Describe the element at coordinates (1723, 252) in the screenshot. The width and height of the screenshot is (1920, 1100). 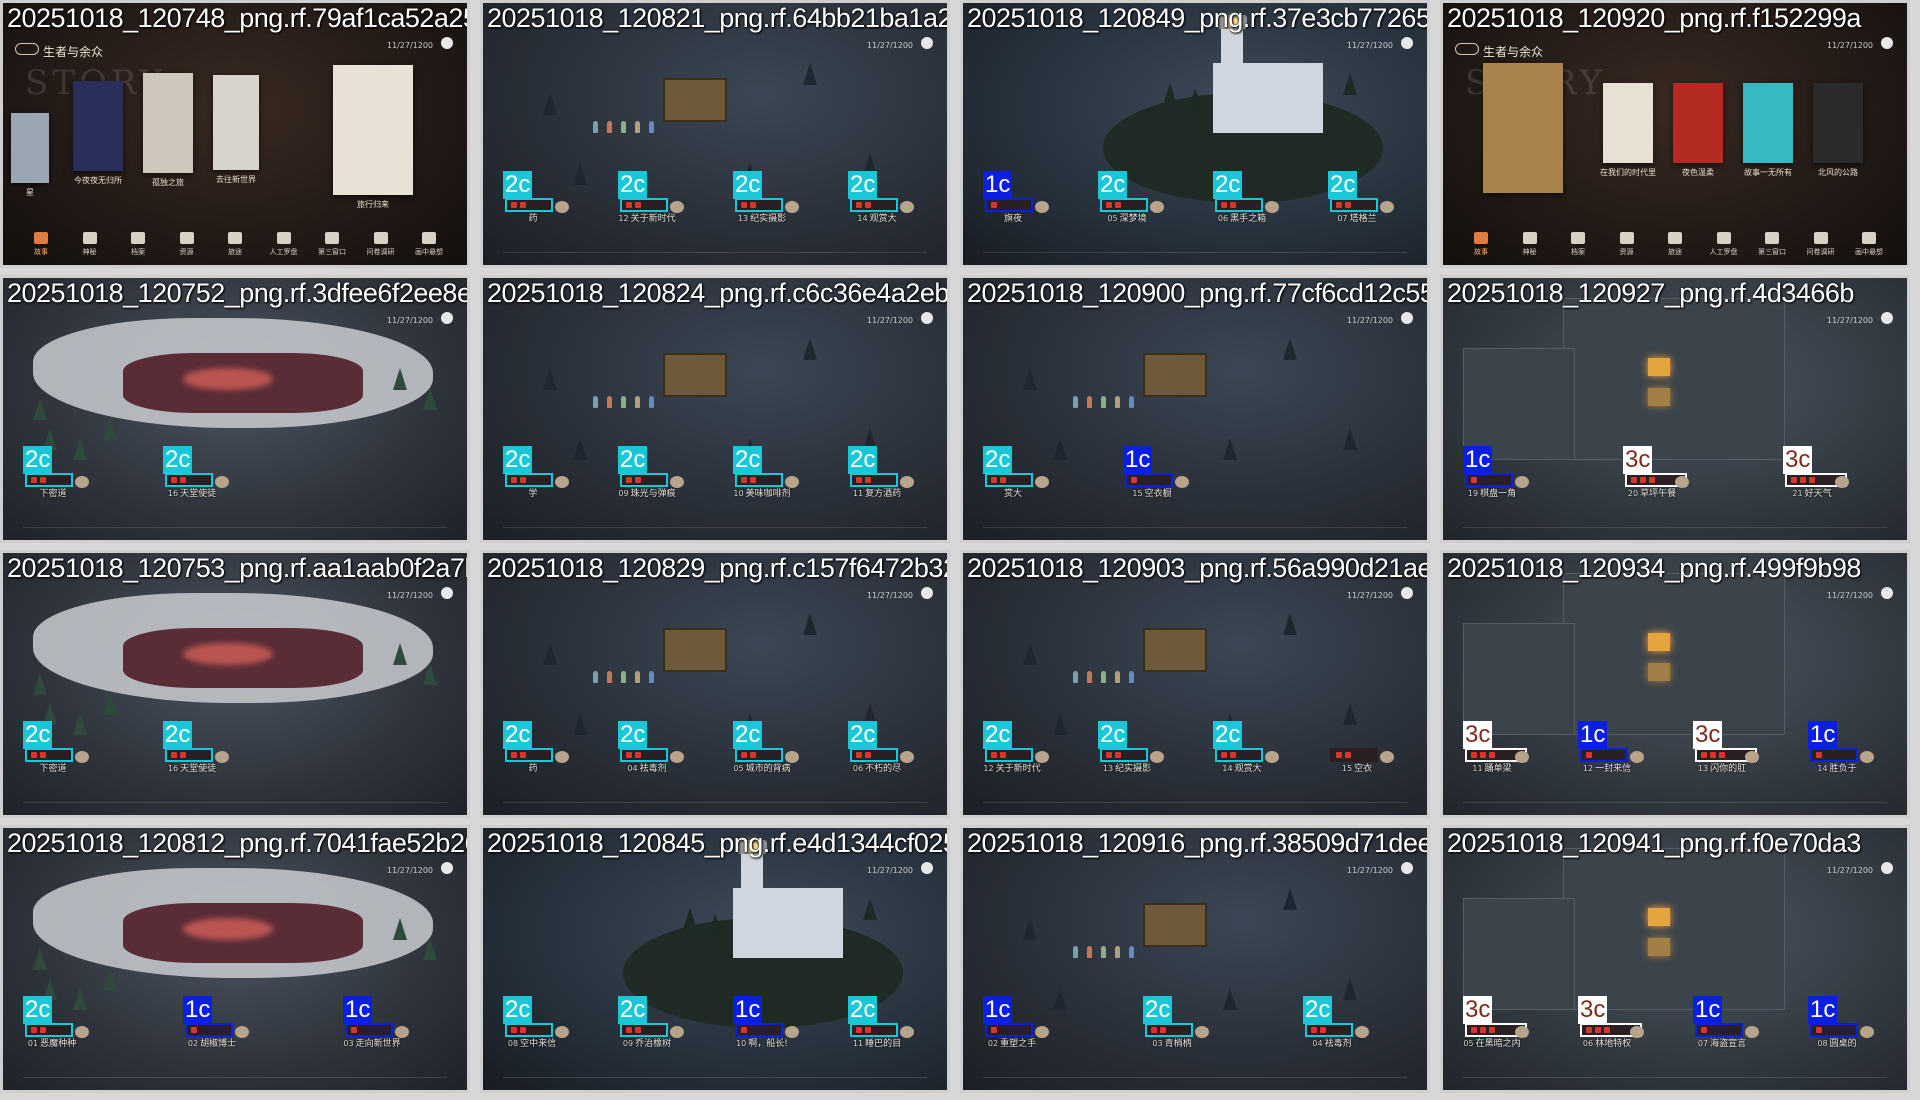
I see `menu-item-label: 人工罗盘` at that location.